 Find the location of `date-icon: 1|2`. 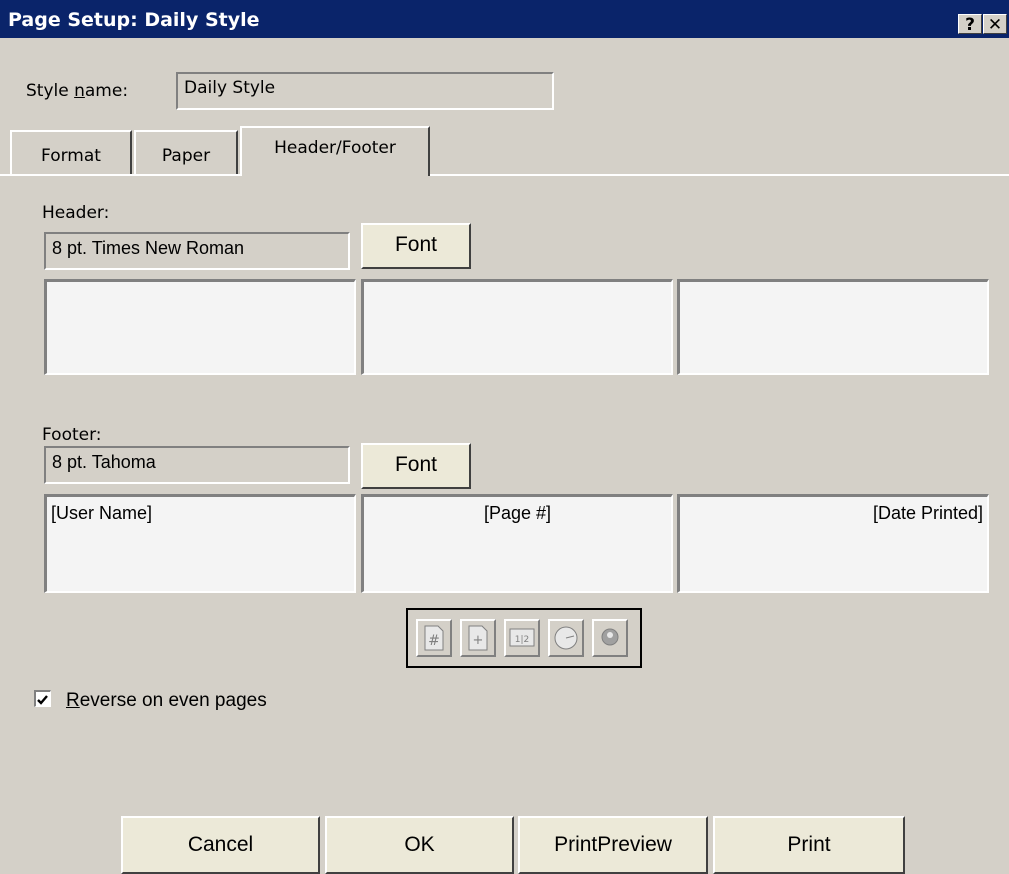

date-icon: 1|2 is located at coordinates (522, 638).